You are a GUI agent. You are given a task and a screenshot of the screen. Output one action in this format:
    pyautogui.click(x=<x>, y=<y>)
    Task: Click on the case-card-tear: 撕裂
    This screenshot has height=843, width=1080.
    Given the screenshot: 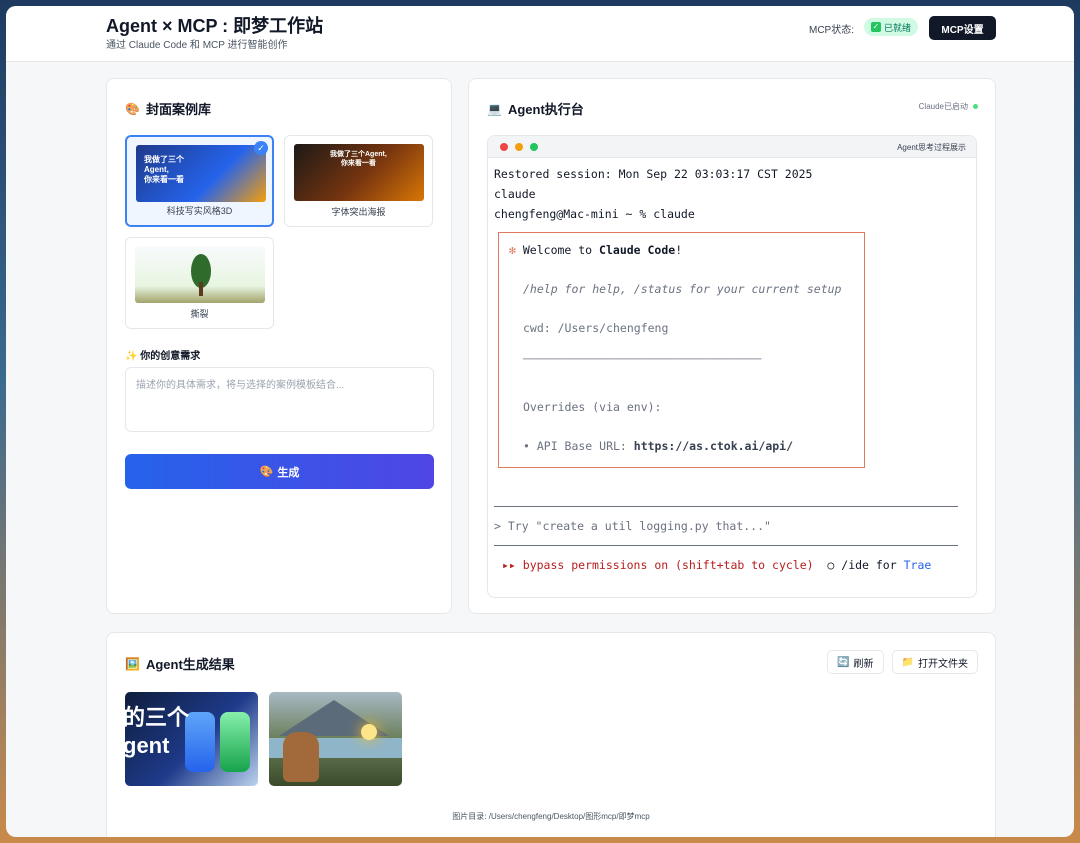 What is the action you would take?
    pyautogui.click(x=199, y=283)
    